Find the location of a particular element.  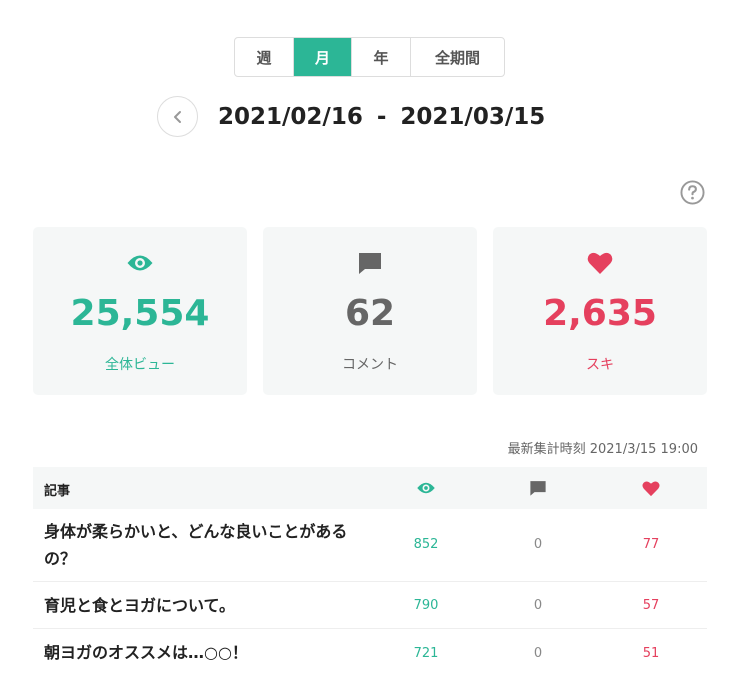

views-total: 25,554 is located at coordinates (140, 313).